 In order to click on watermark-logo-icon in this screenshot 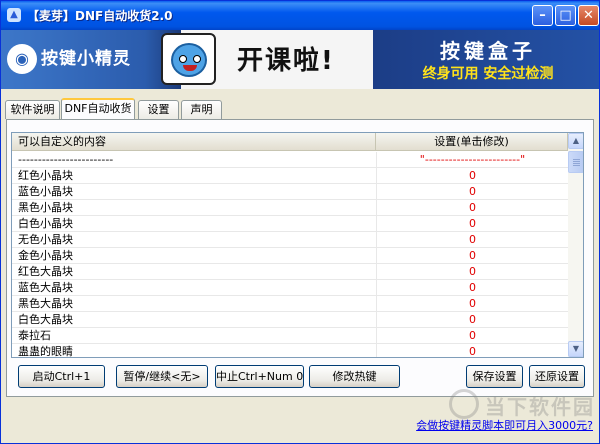, I will do `click(464, 404)`.